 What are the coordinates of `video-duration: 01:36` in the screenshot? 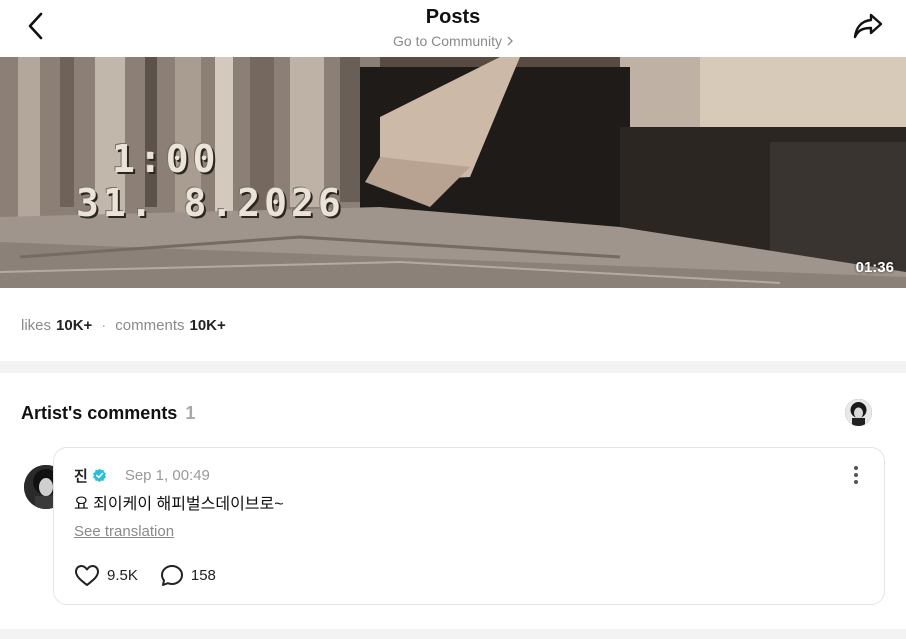 It's located at (874, 267).